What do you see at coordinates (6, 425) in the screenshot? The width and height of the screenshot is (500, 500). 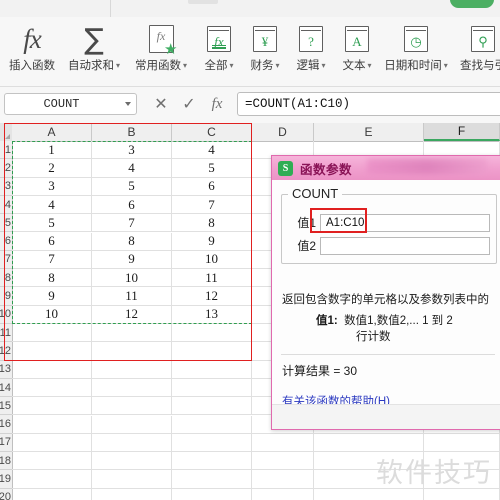 I see `row-header-16: 16` at bounding box center [6, 425].